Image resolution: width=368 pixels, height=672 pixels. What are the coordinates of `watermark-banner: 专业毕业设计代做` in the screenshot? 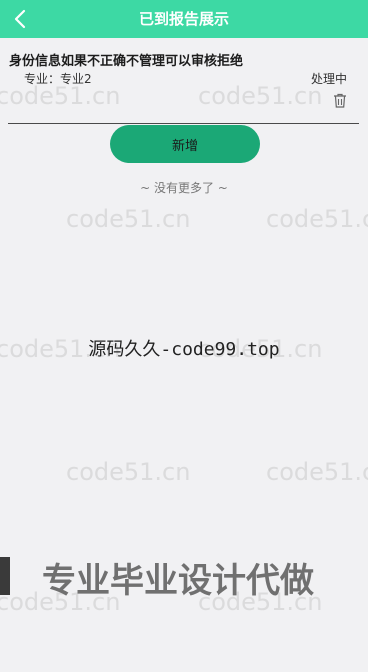 It's located at (184, 577).